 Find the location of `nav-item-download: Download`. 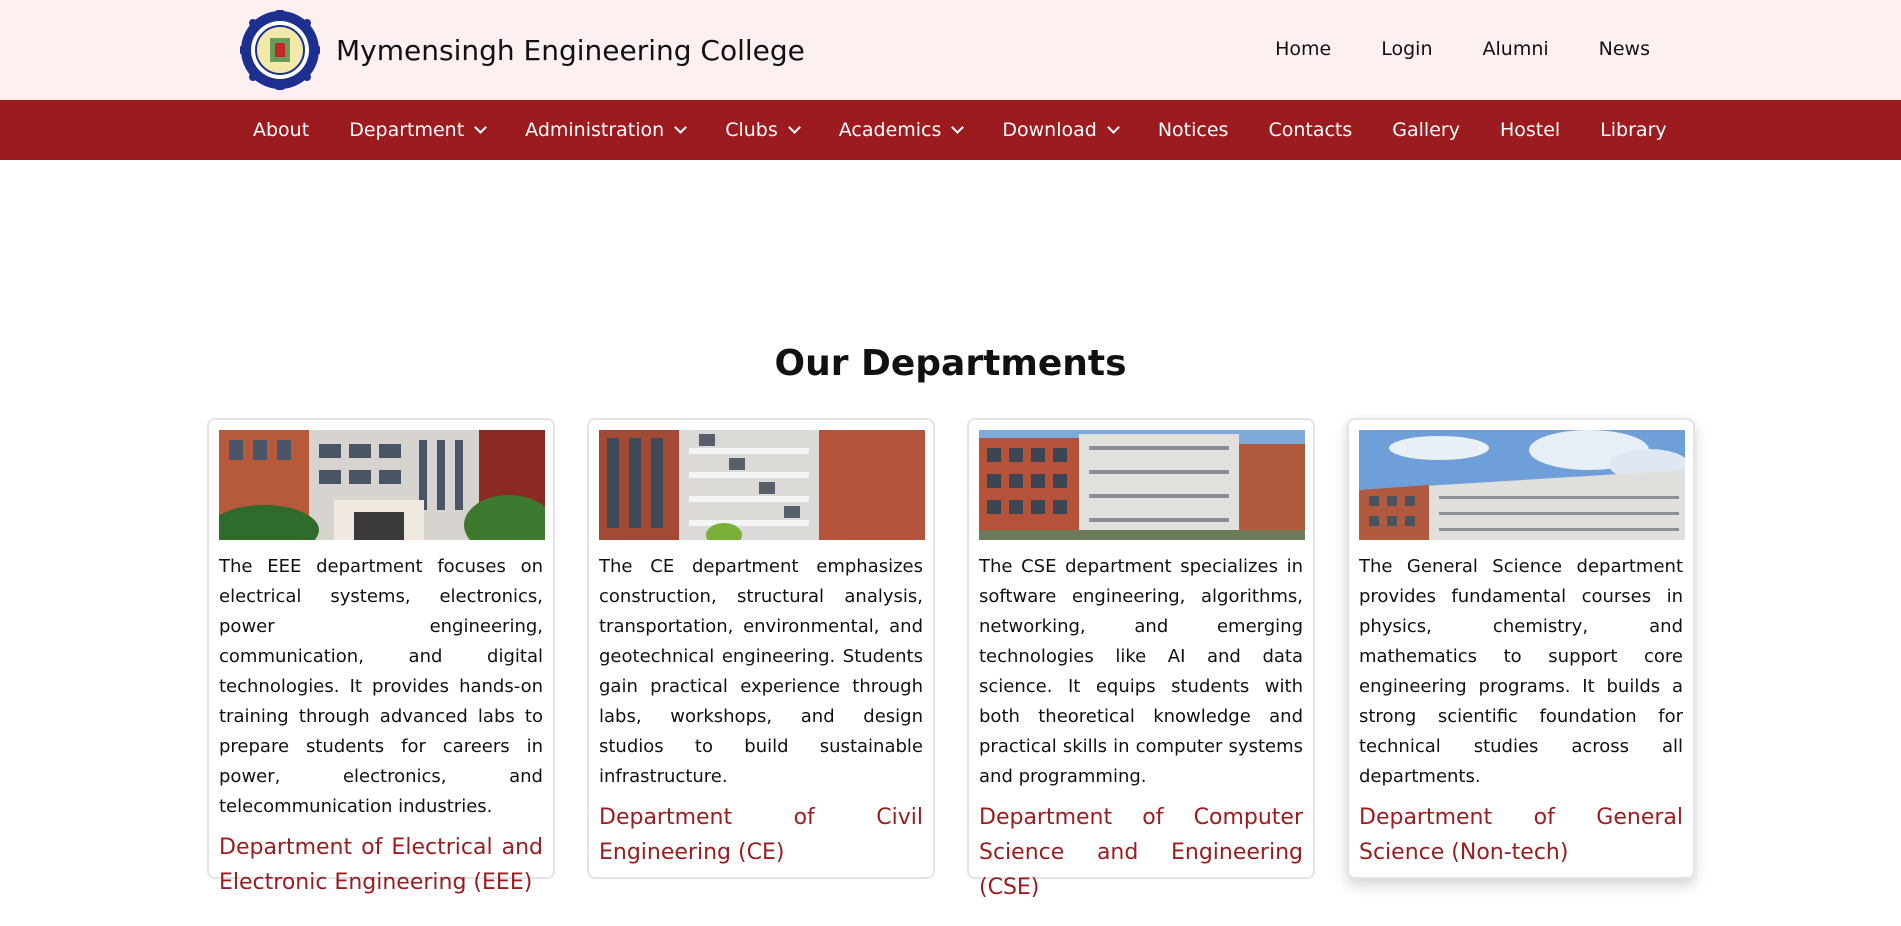

nav-item-download: Download is located at coordinates (1061, 130).